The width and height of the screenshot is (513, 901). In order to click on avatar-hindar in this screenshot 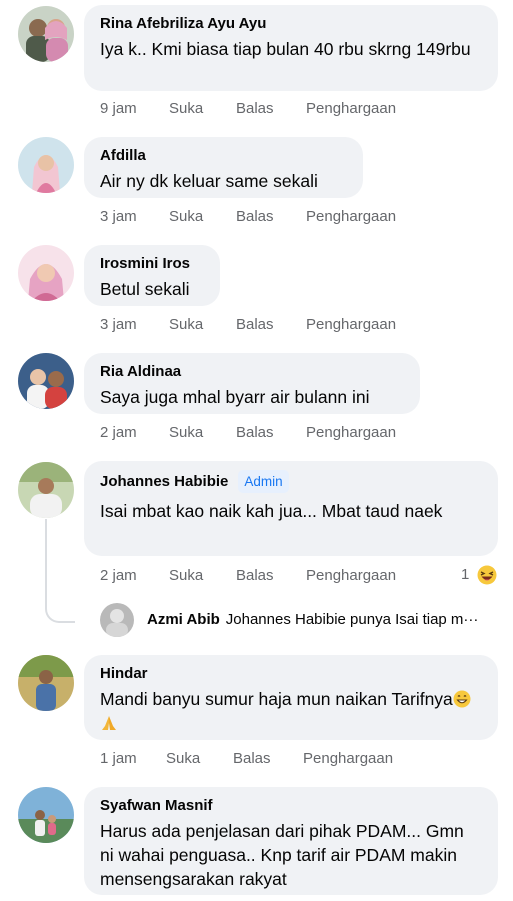, I will do `click(46, 683)`.